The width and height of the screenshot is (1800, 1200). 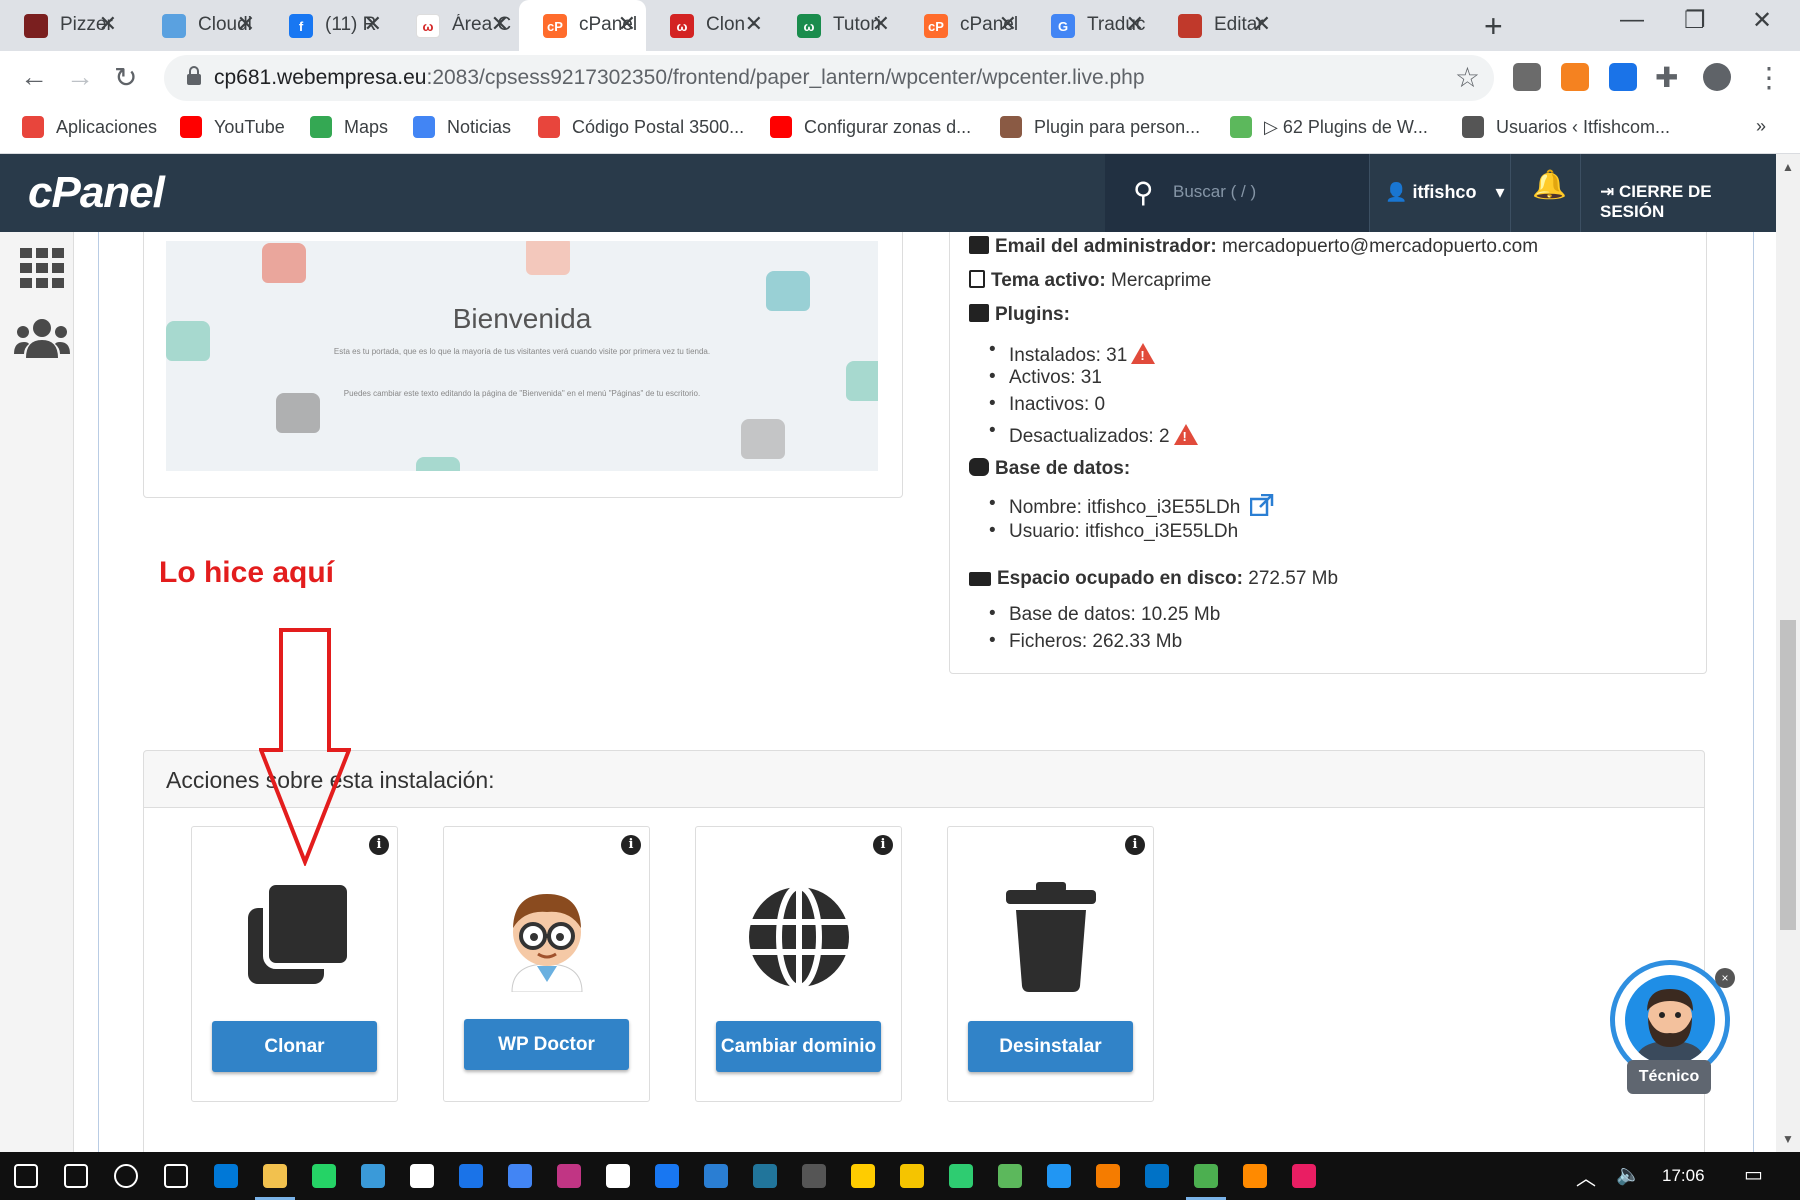 What do you see at coordinates (1762, 20) in the screenshot?
I see `close-window-icon: ✕` at bounding box center [1762, 20].